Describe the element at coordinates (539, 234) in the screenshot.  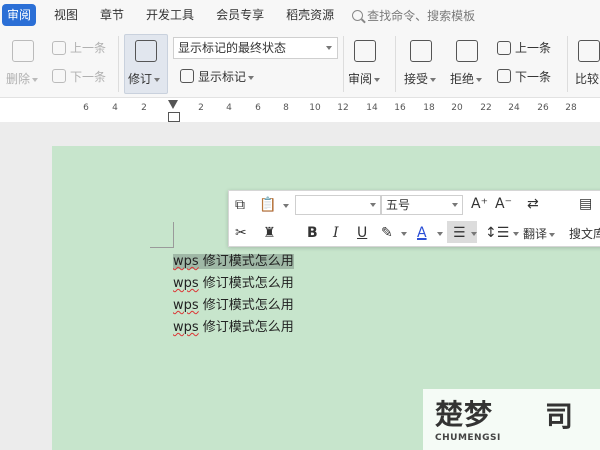
I see `translate-button: 翻译` at that location.